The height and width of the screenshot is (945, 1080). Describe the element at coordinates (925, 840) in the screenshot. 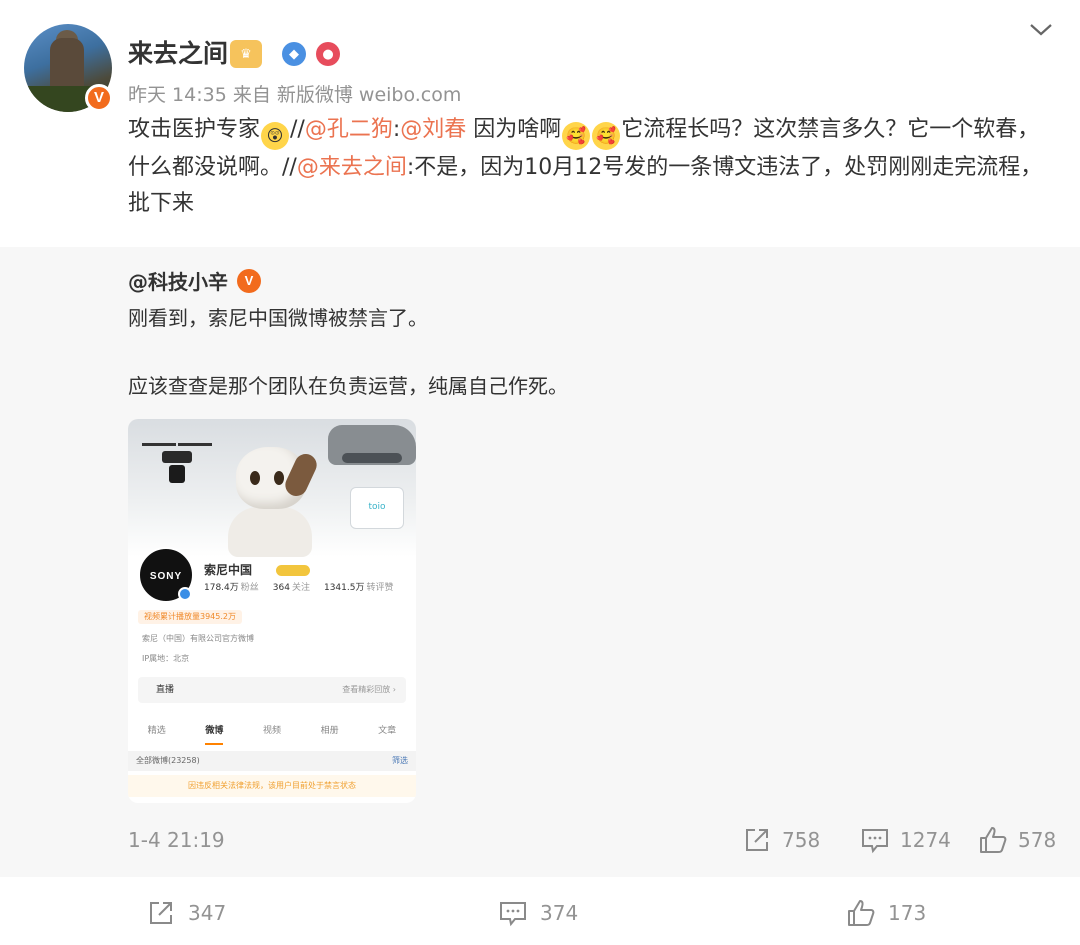

I see `comment-count: 1274` at that location.